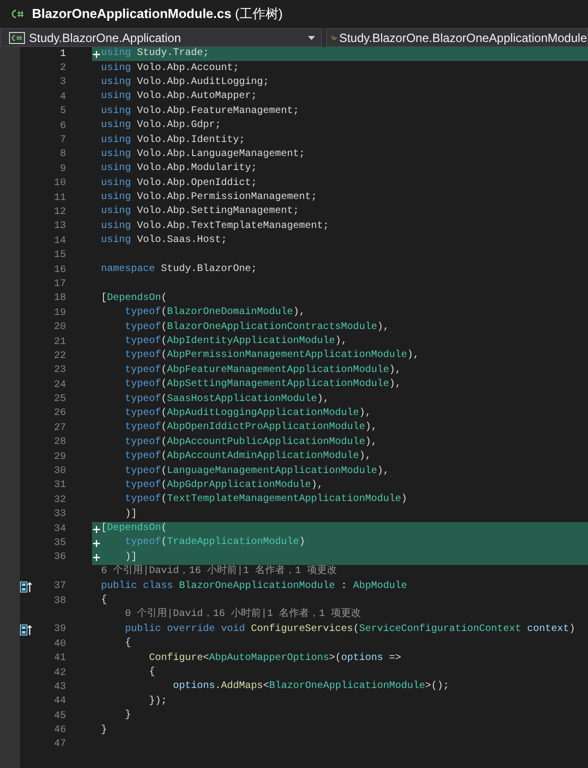  I want to click on csharp-file-icon, so click(17, 14).